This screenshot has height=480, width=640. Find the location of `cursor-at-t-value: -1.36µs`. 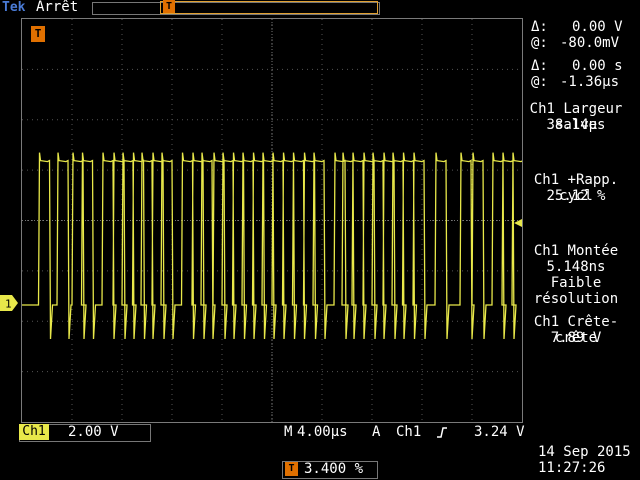

cursor-at-t-value: -1.36µs is located at coordinates (590, 82).